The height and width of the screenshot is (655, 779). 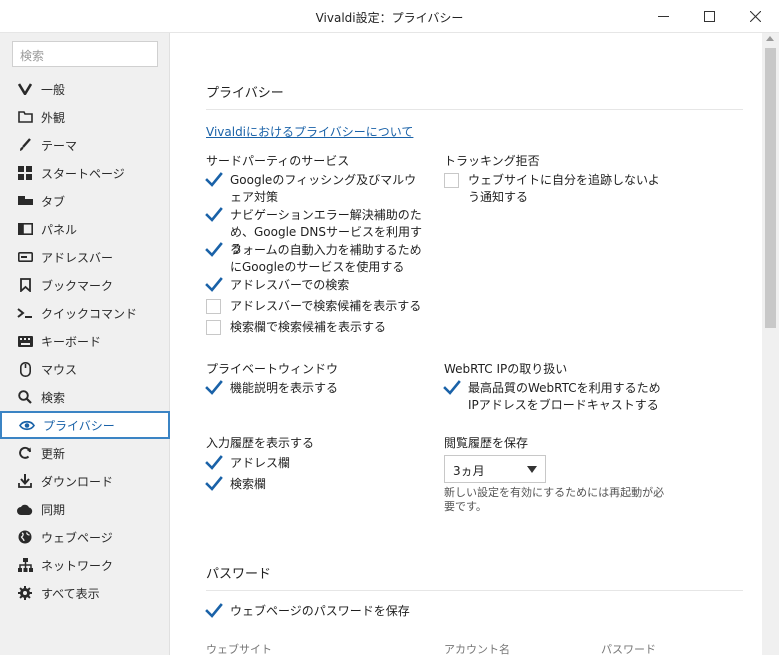 What do you see at coordinates (25, 397) in the screenshot?
I see `search-icon` at bounding box center [25, 397].